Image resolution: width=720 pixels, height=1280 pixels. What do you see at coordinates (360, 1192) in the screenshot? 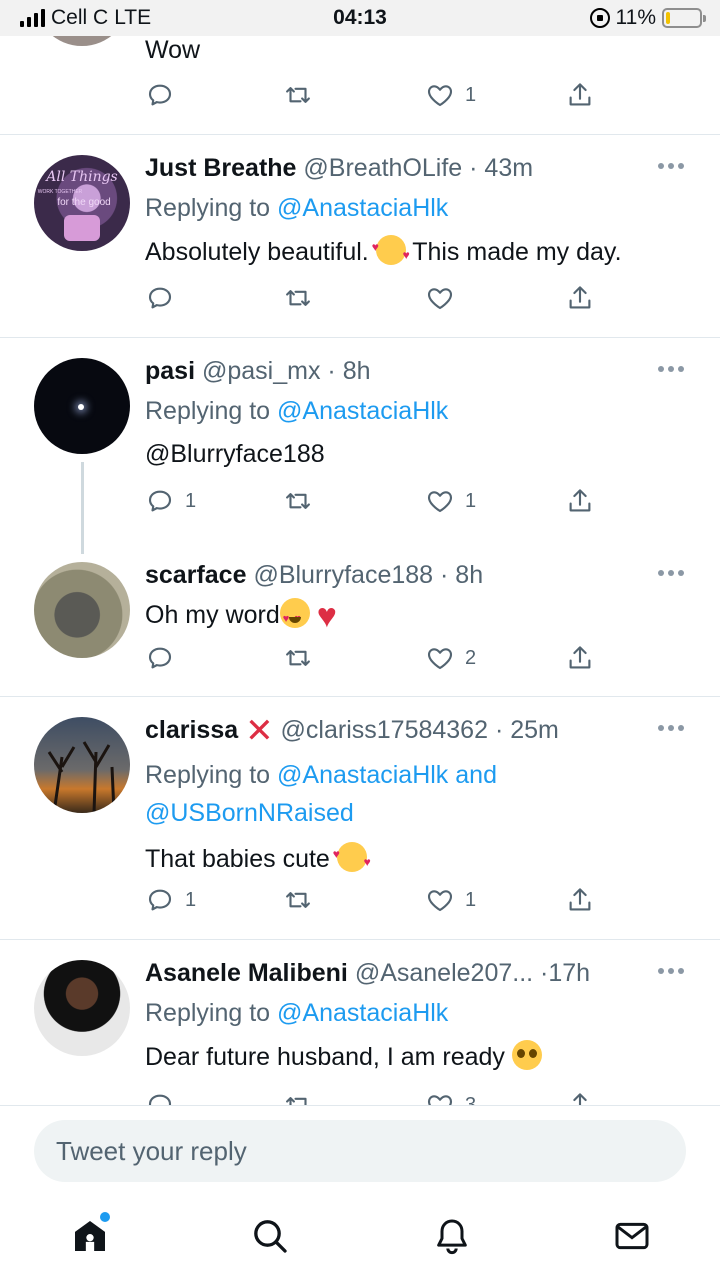
I see `bottom-bar: Tweet your reply` at bounding box center [360, 1192].